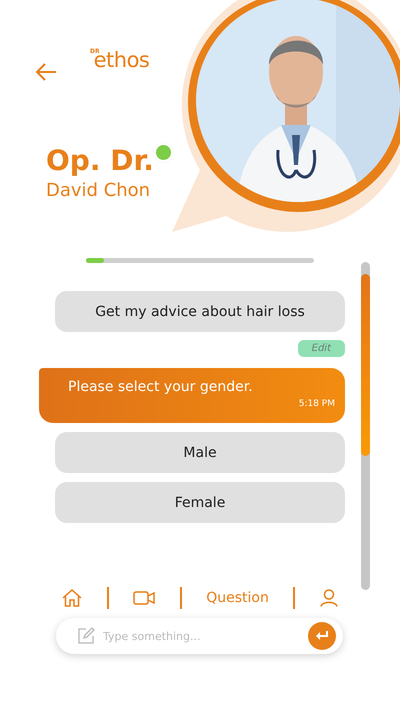 This screenshot has width=400, height=710. I want to click on profile-tab, so click(329, 598).